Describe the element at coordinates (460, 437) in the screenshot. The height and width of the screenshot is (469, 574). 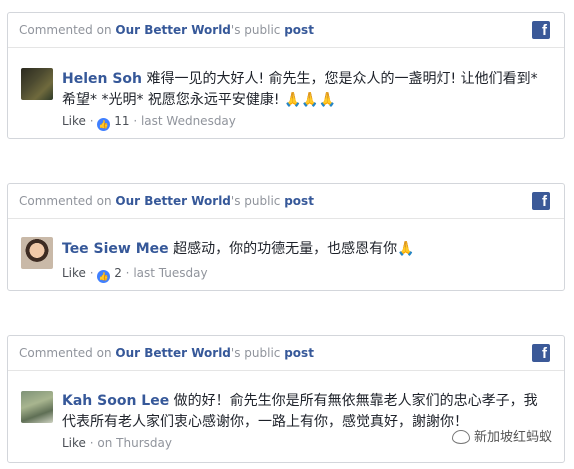
I see `wechat-icon` at that location.